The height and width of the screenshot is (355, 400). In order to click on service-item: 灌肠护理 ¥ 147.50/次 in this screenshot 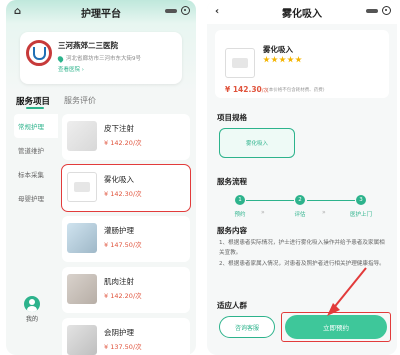, I will do `click(126, 239)`.